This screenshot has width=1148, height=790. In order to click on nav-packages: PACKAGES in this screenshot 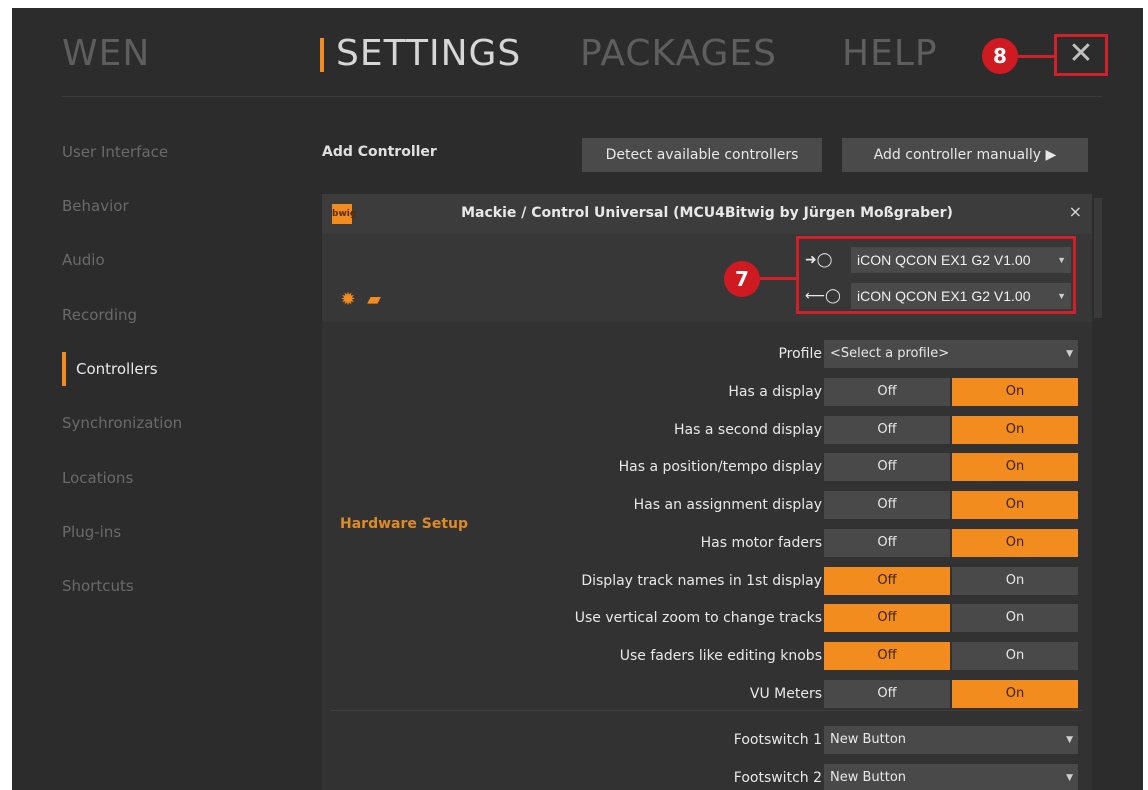, I will do `click(678, 54)`.